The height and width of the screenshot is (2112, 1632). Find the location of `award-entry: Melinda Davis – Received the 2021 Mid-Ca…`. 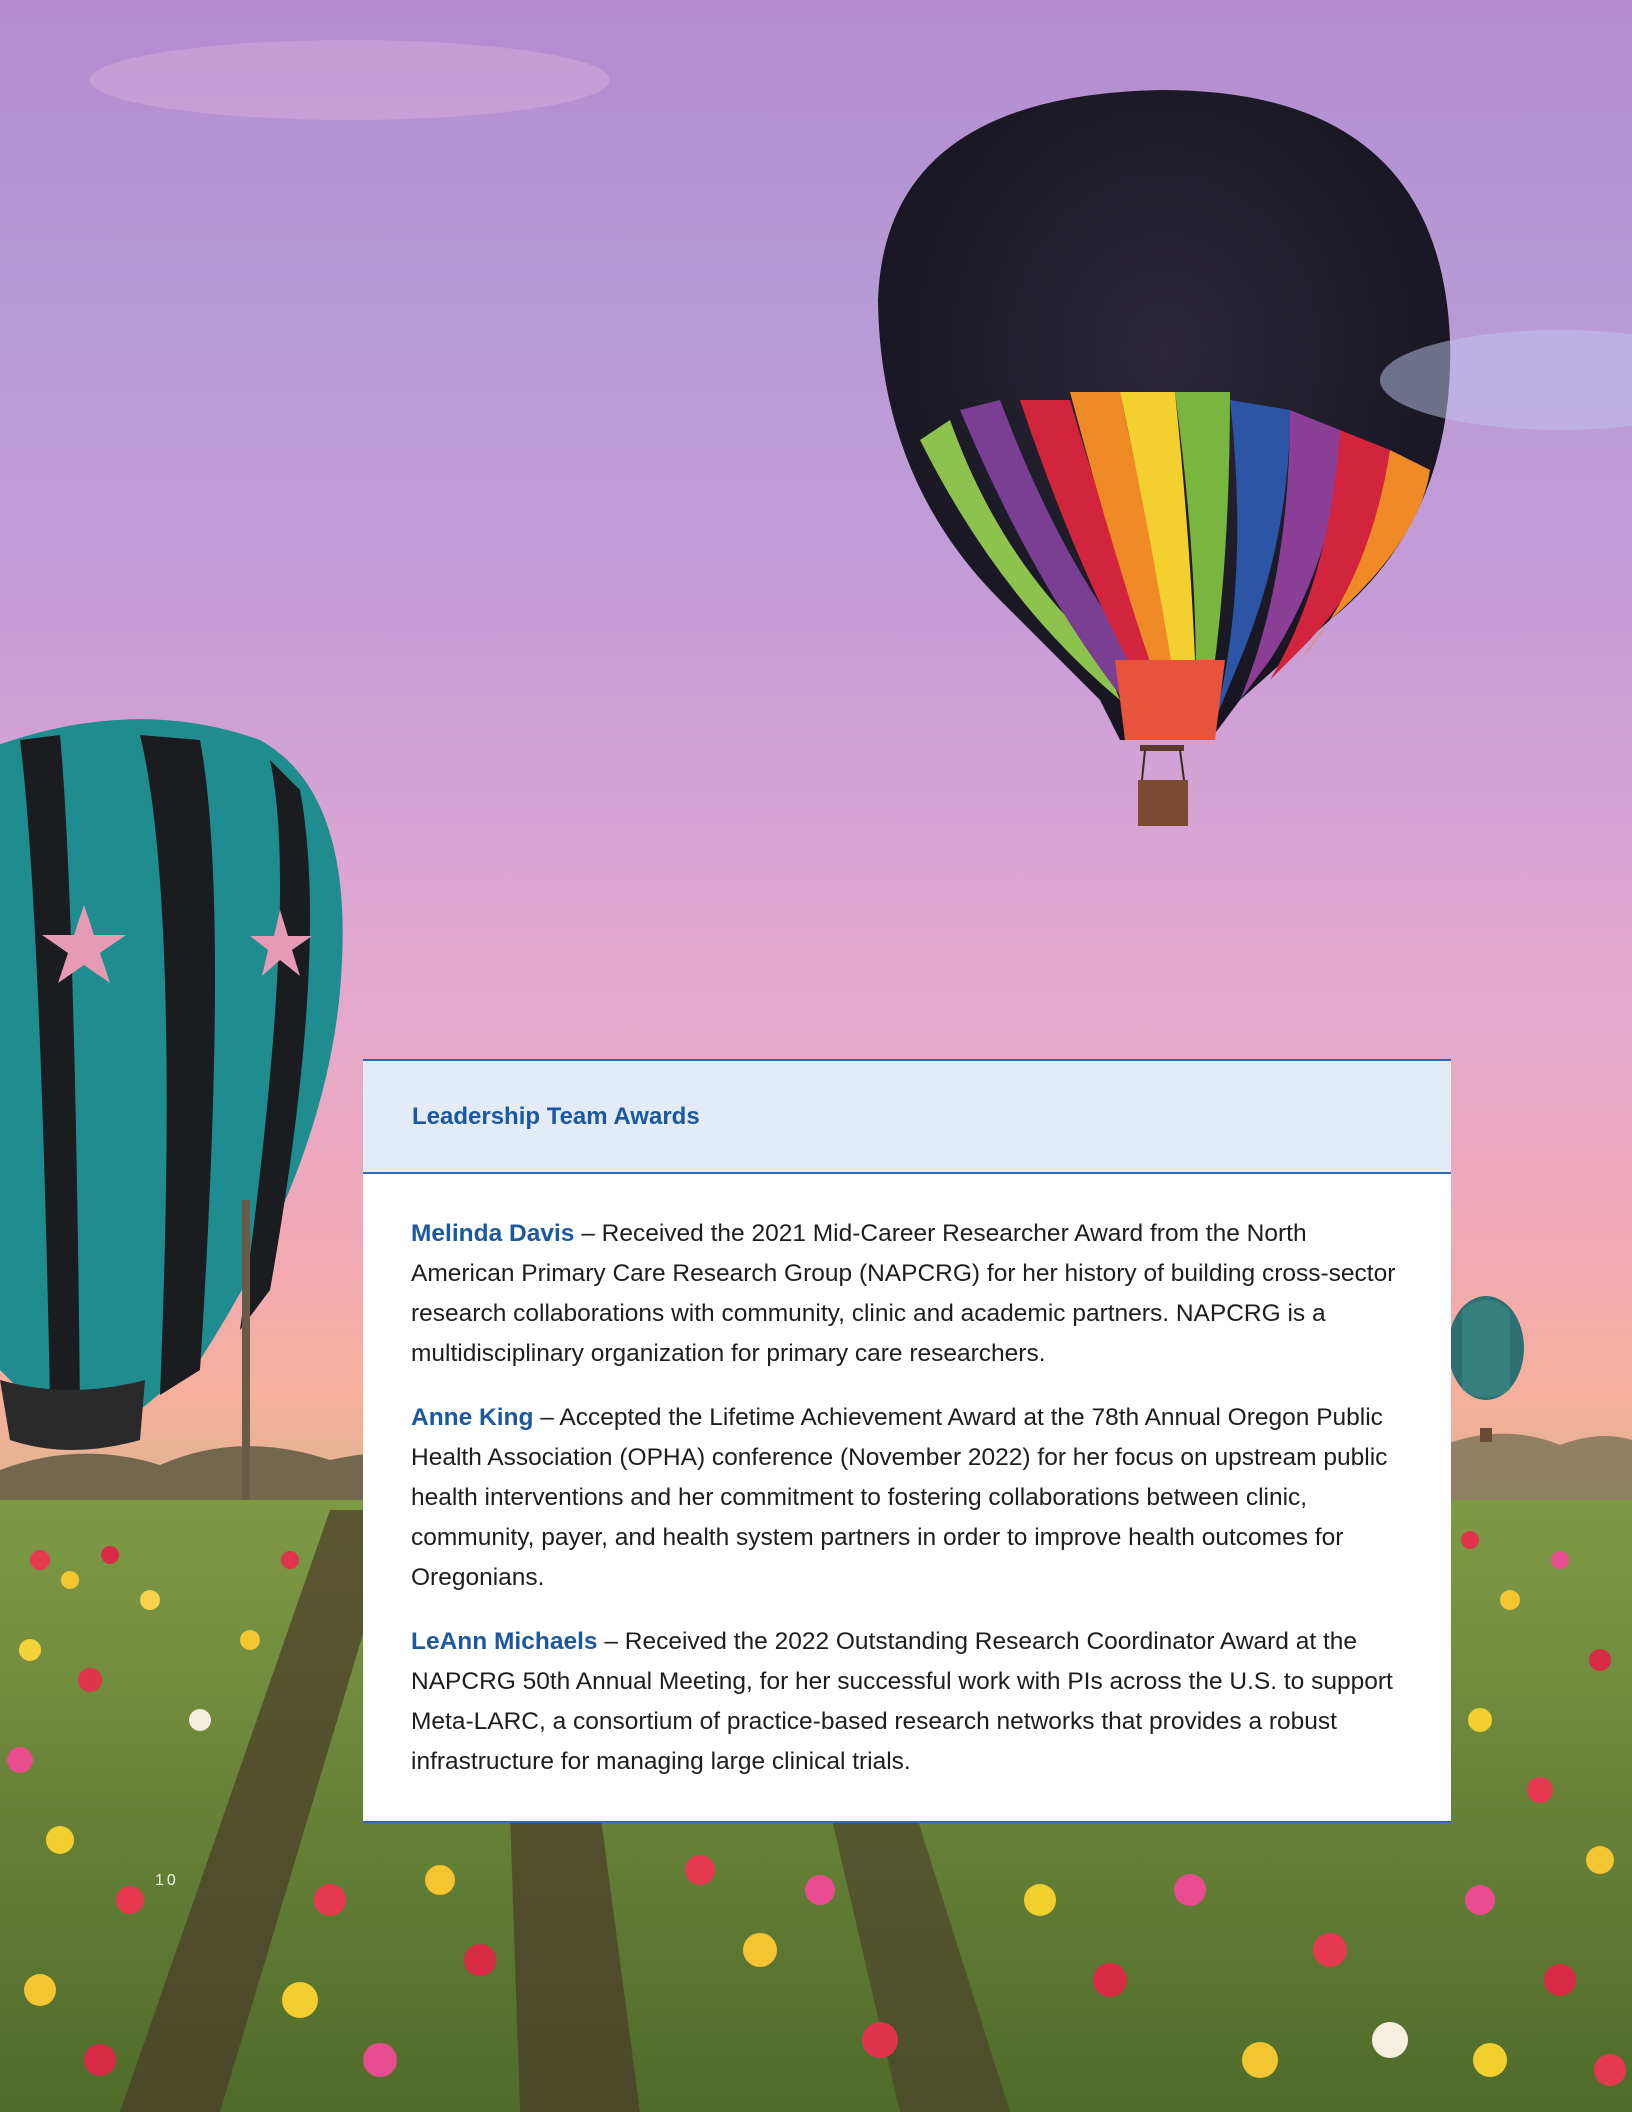

award-entry: Melinda Davis – Received the 2021 Mid-Ca… is located at coordinates (907, 1294).